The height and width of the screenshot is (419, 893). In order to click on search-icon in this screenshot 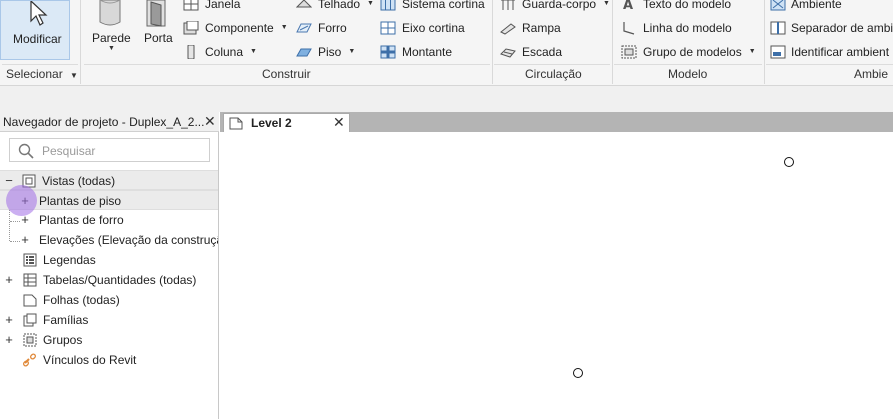, I will do `click(26, 151)`.